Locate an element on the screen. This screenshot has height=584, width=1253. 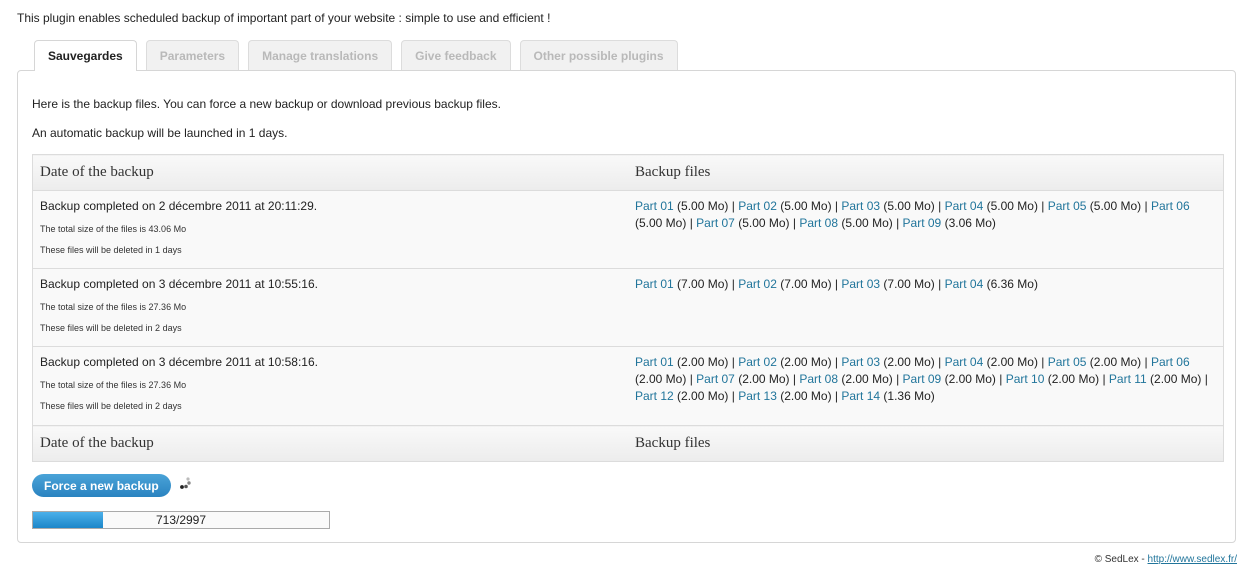
tab-other-plugins: Other possible plugins is located at coordinates (598, 55).